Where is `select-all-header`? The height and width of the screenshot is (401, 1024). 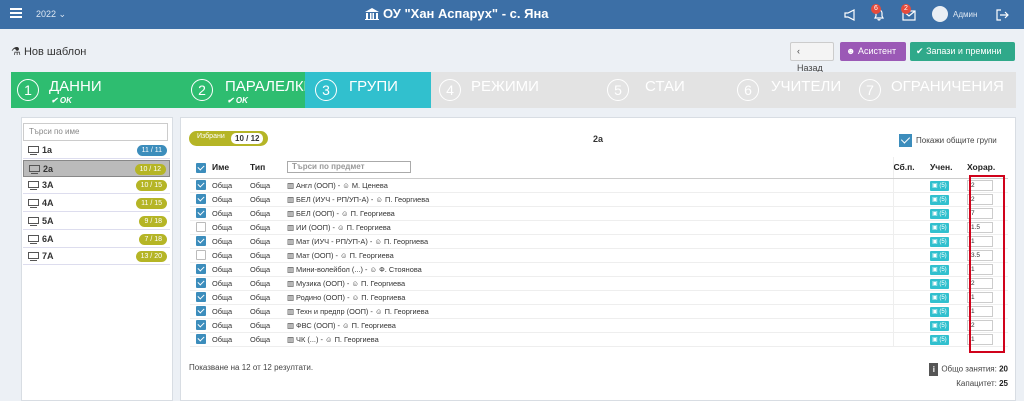
select-all-header is located at coordinates (201, 168).